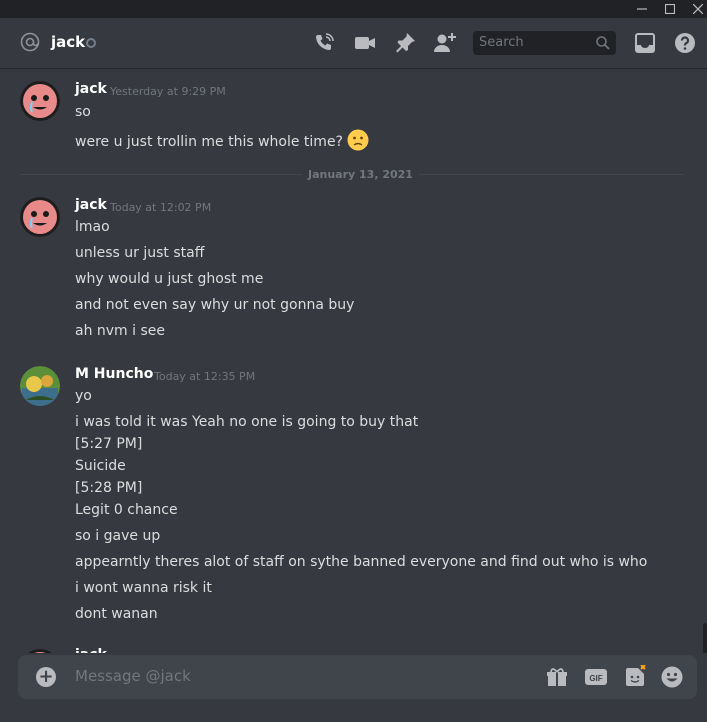  Describe the element at coordinates (161, 207) in the screenshot. I see `message-timestamp: Today at 12:02 PM` at that location.